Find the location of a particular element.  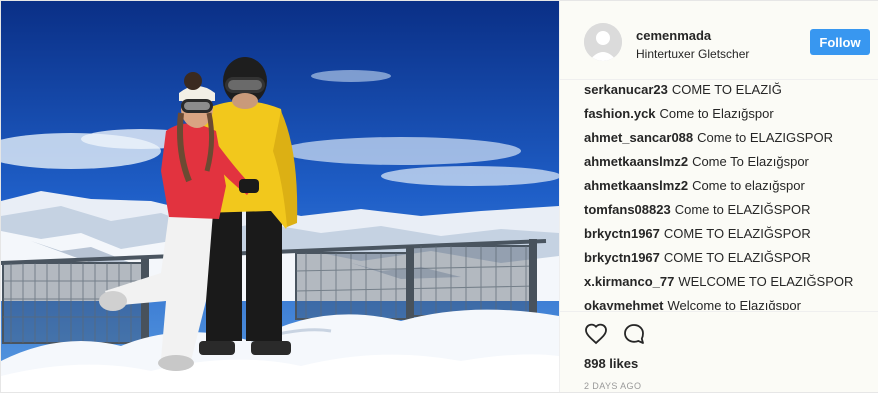

comment-item: ahmet_sancar088 Come to ELAZIGSPOR is located at coordinates (729, 142).